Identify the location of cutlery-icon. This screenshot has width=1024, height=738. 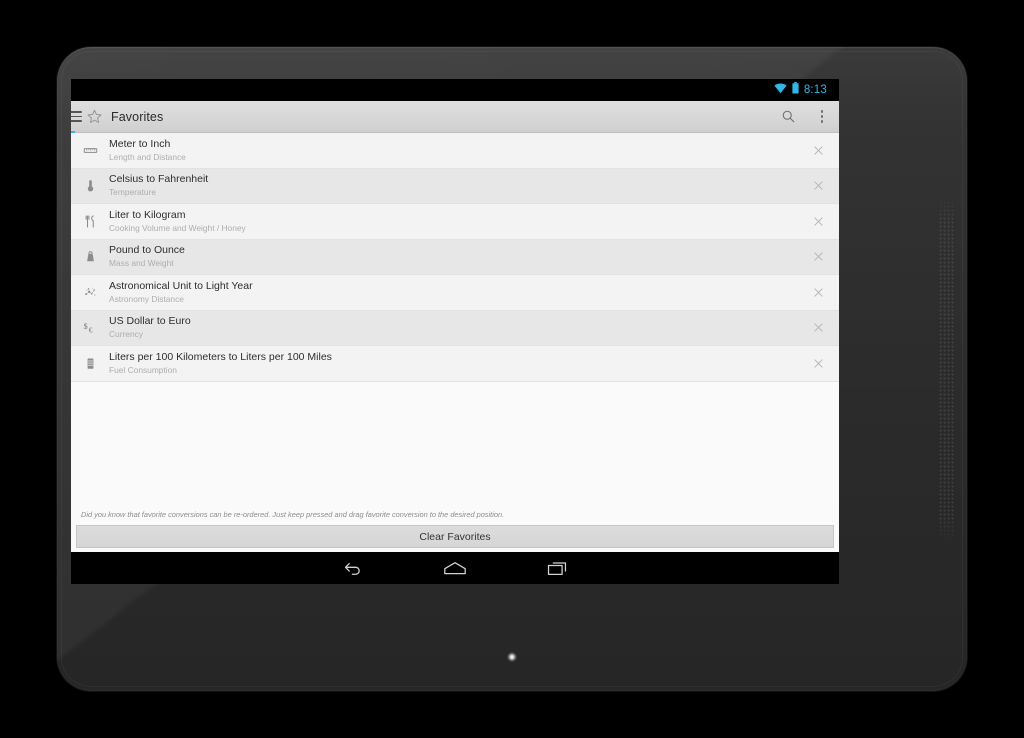
(90, 221).